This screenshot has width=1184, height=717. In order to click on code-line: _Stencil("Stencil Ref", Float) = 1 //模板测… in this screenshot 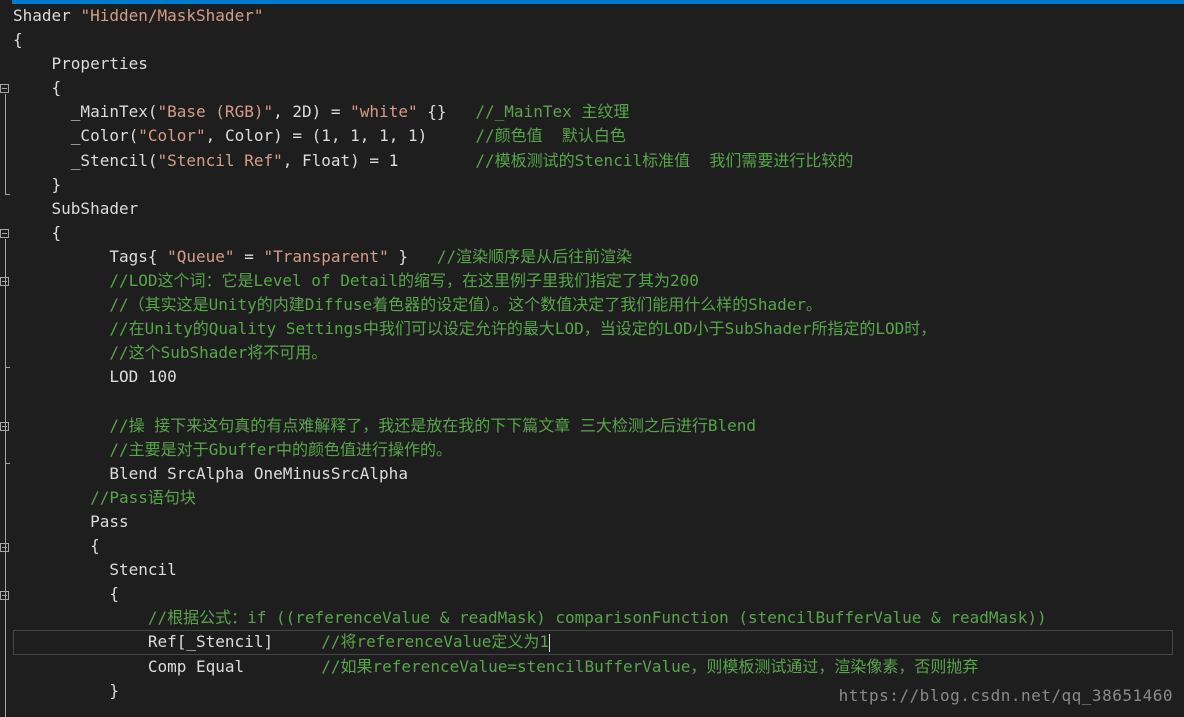, I will do `click(593, 161)`.